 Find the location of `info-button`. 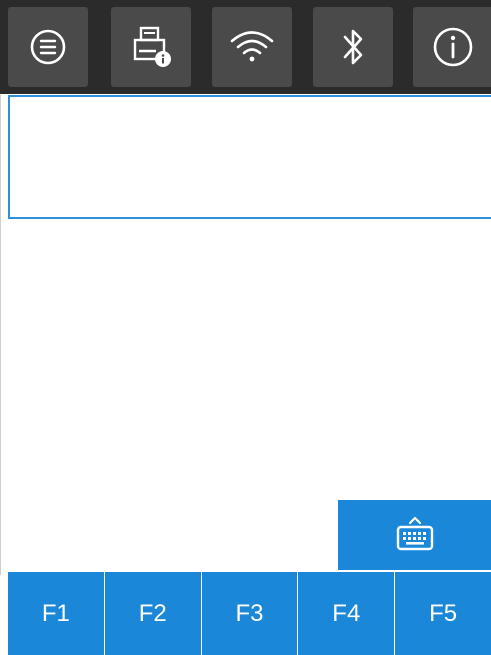

info-button is located at coordinates (452, 47).